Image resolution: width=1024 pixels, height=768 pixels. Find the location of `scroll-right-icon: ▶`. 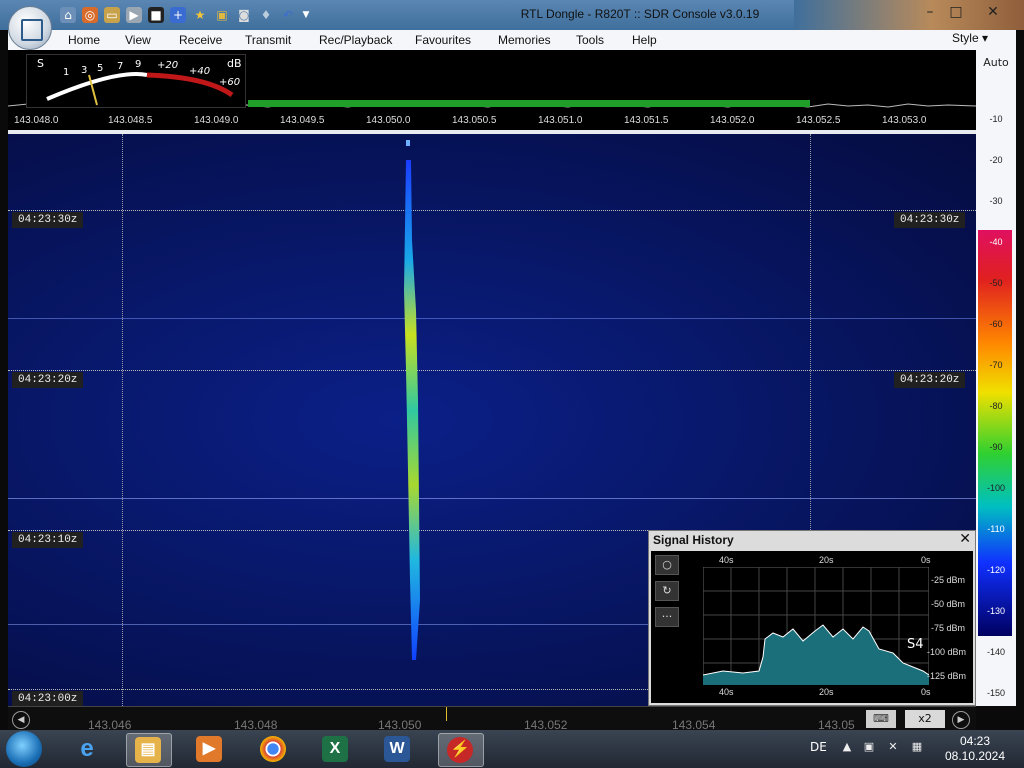

scroll-right-icon: ▶ is located at coordinates (961, 720).